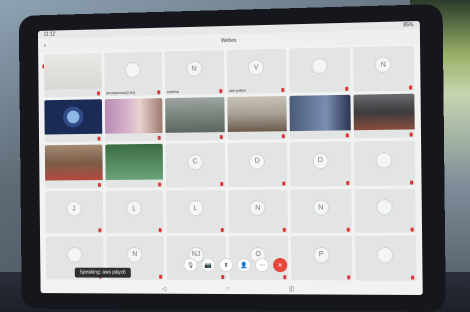 The height and width of the screenshot is (312, 470). What do you see at coordinates (49, 34) in the screenshot?
I see `status-time: 11:12` at bounding box center [49, 34].